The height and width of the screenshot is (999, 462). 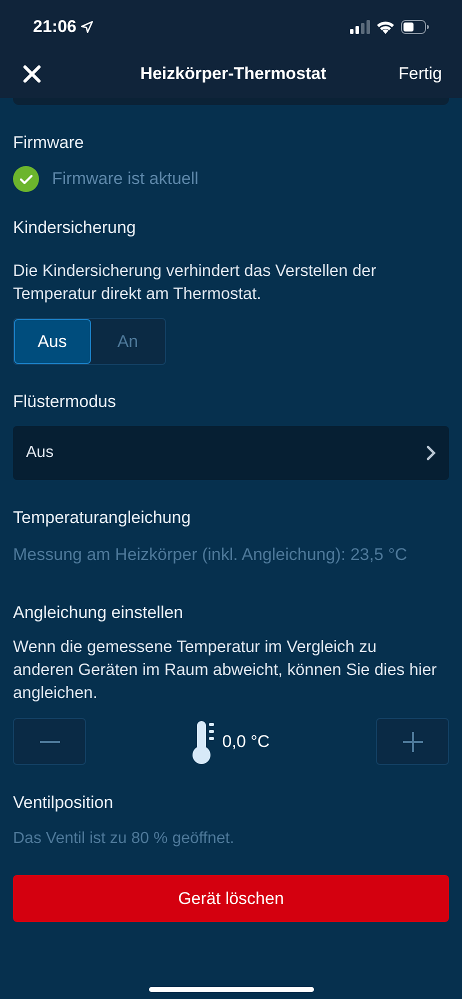 What do you see at coordinates (204, 741) in the screenshot?
I see `thermometer-icon` at bounding box center [204, 741].